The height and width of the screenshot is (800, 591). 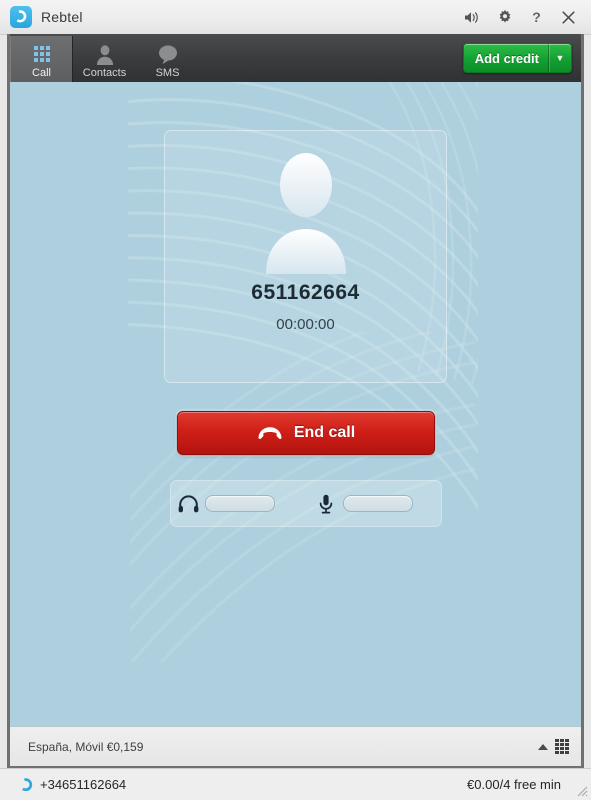 I want to click on rate-bar: España, Móvil €0,159, so click(x=295, y=746).